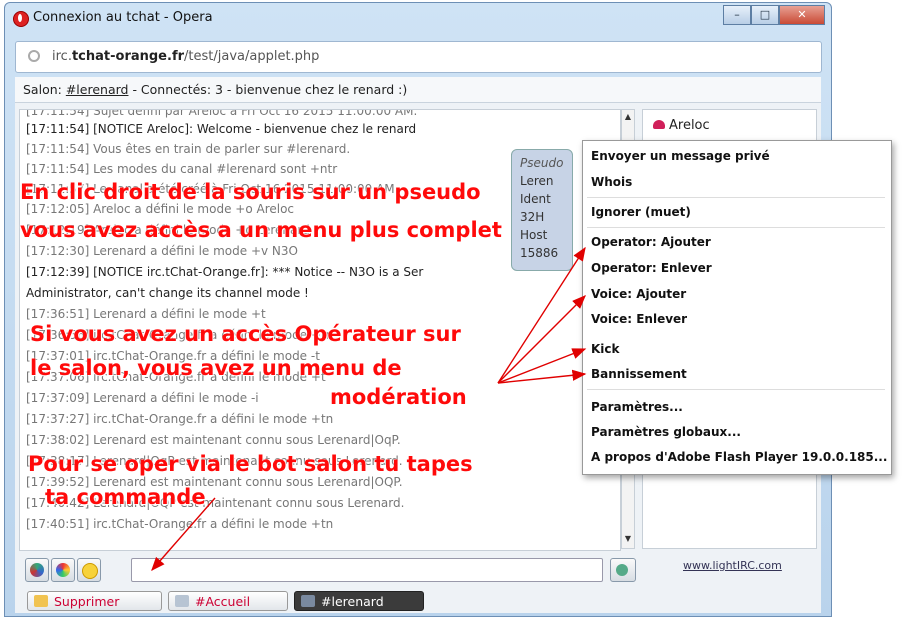 The height and width of the screenshot is (617, 905). Describe the element at coordinates (541, 339) in the screenshot. I see `arrow-to-voice-add` at that location.